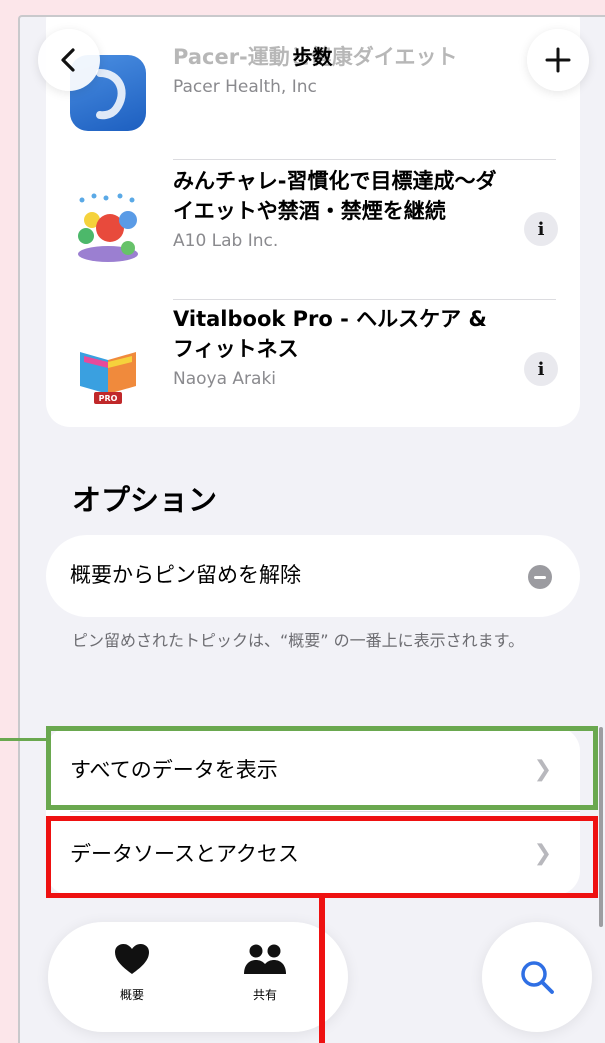 The image size is (605, 1043). I want to click on tab-share-label: 共有, so click(264, 995).